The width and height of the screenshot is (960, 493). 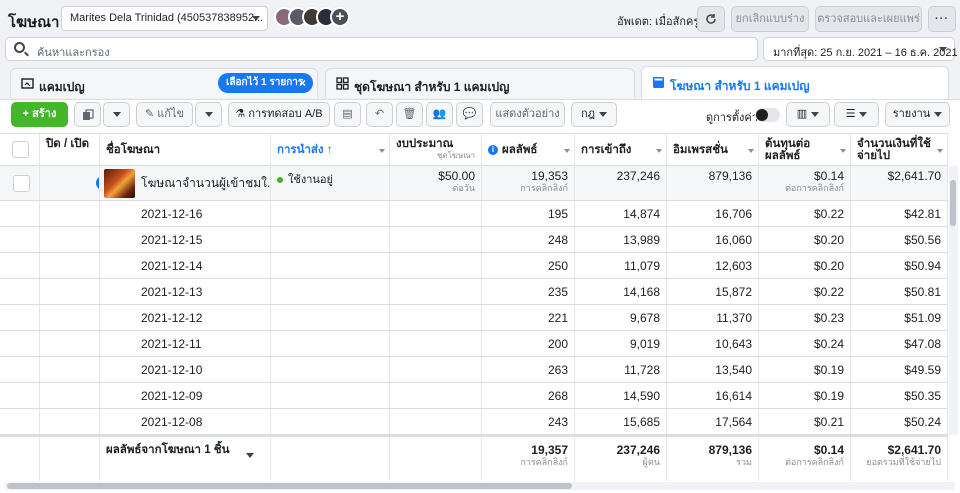 What do you see at coordinates (439, 114) in the screenshot?
I see `audience-button: 👥` at bounding box center [439, 114].